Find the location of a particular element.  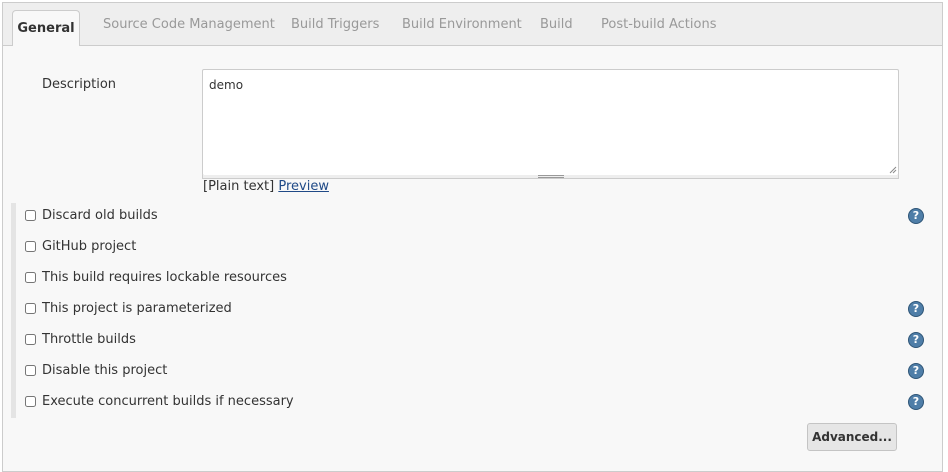

resize-corner-icon is located at coordinates (893, 170).